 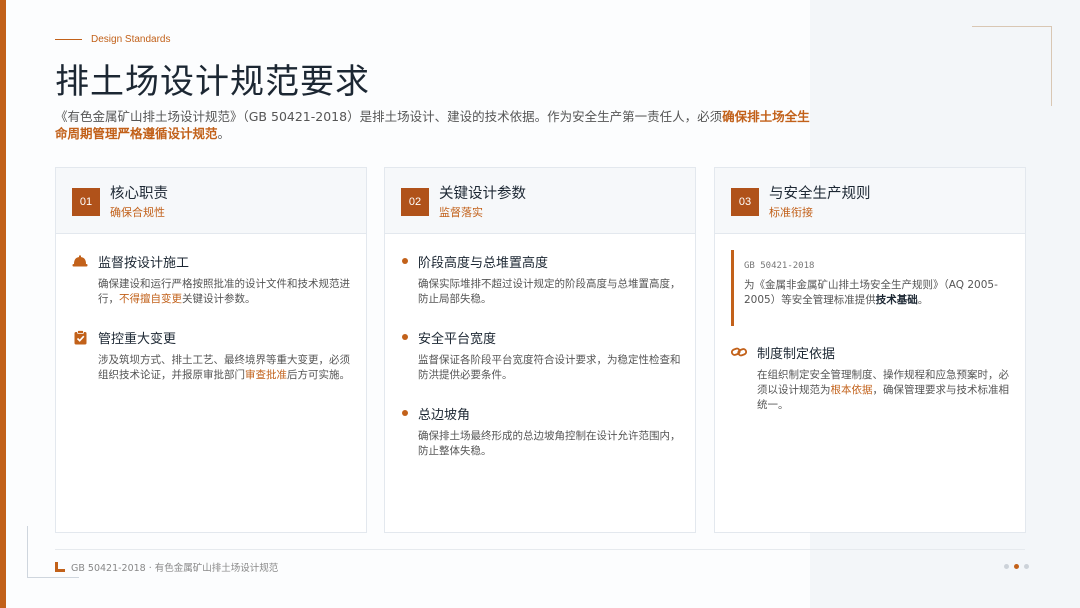 I want to click on item-title: 监督按设计施工, so click(x=144, y=263).